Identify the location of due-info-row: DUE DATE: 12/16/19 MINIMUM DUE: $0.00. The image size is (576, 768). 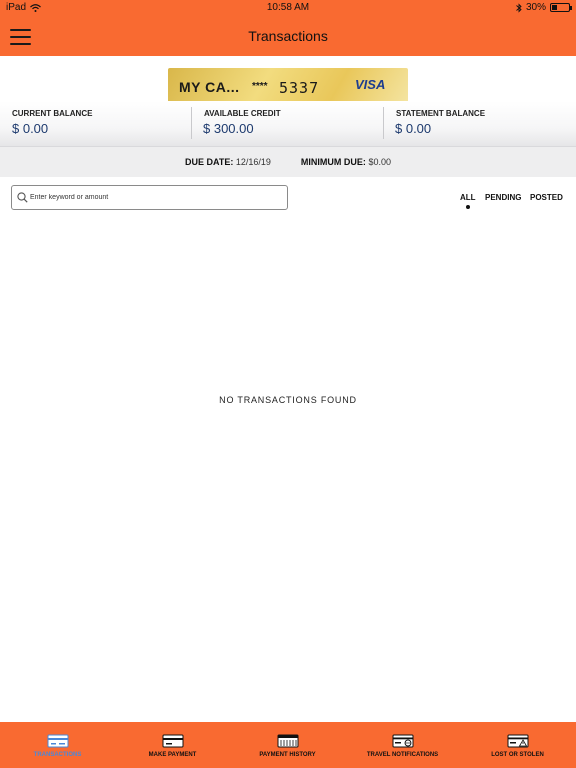
(288, 162).